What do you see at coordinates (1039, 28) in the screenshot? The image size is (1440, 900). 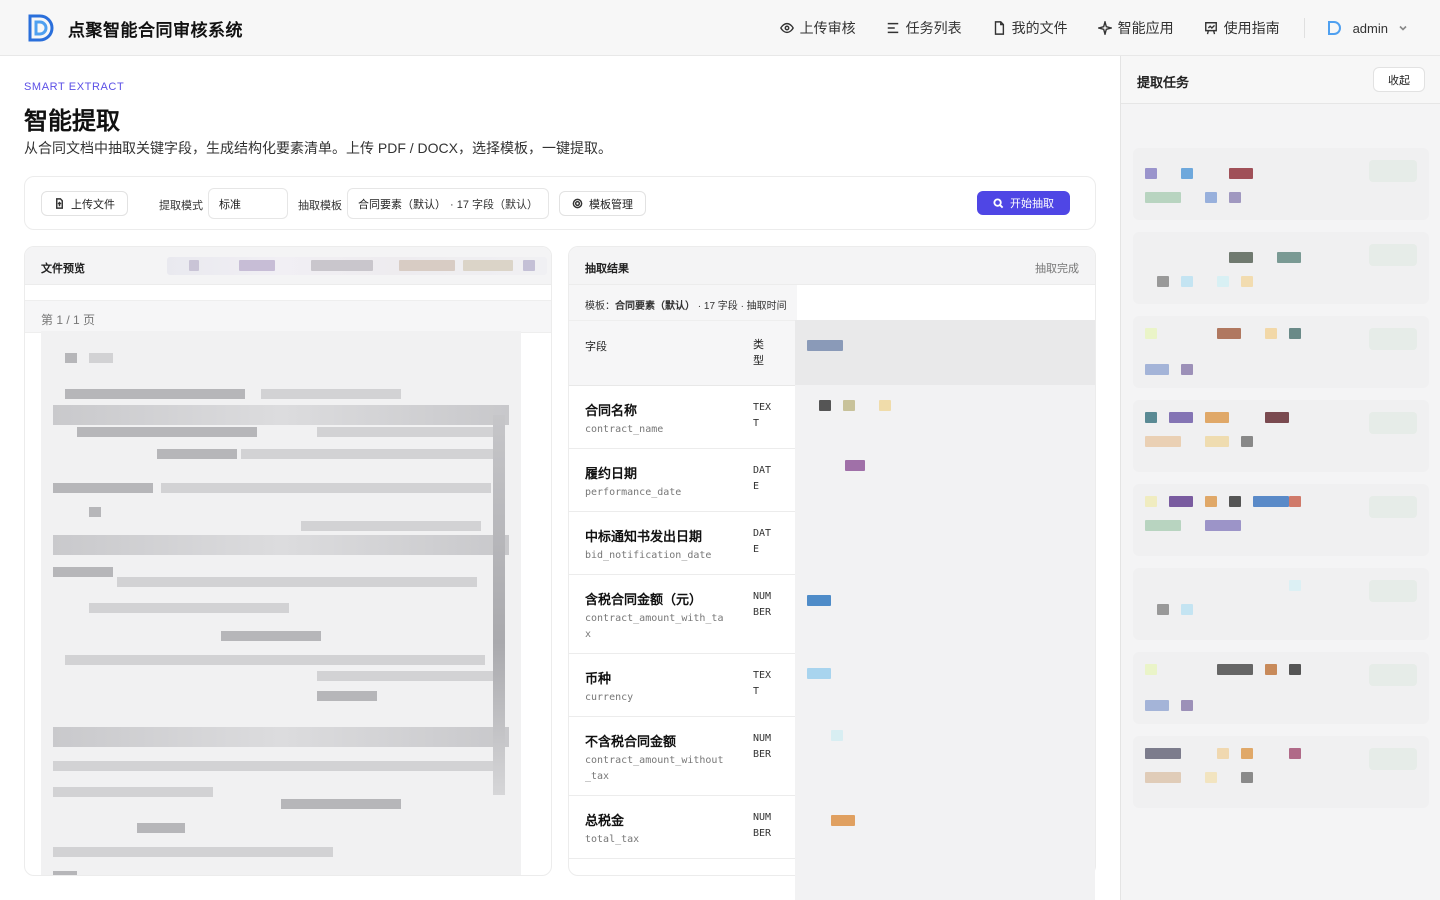 I see `nav-label: 我的文件` at bounding box center [1039, 28].